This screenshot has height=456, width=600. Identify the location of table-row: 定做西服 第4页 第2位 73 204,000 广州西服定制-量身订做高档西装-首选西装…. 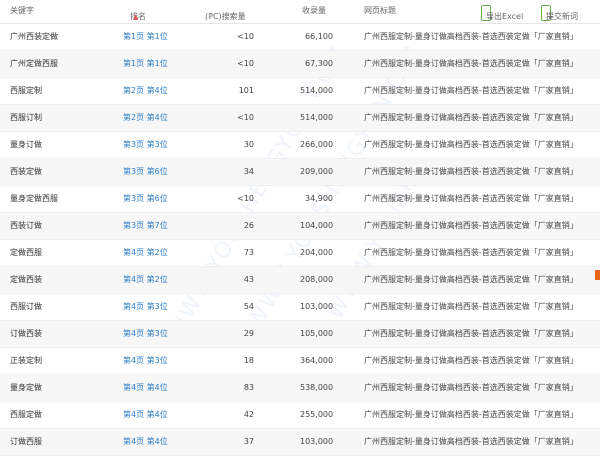
(300, 253).